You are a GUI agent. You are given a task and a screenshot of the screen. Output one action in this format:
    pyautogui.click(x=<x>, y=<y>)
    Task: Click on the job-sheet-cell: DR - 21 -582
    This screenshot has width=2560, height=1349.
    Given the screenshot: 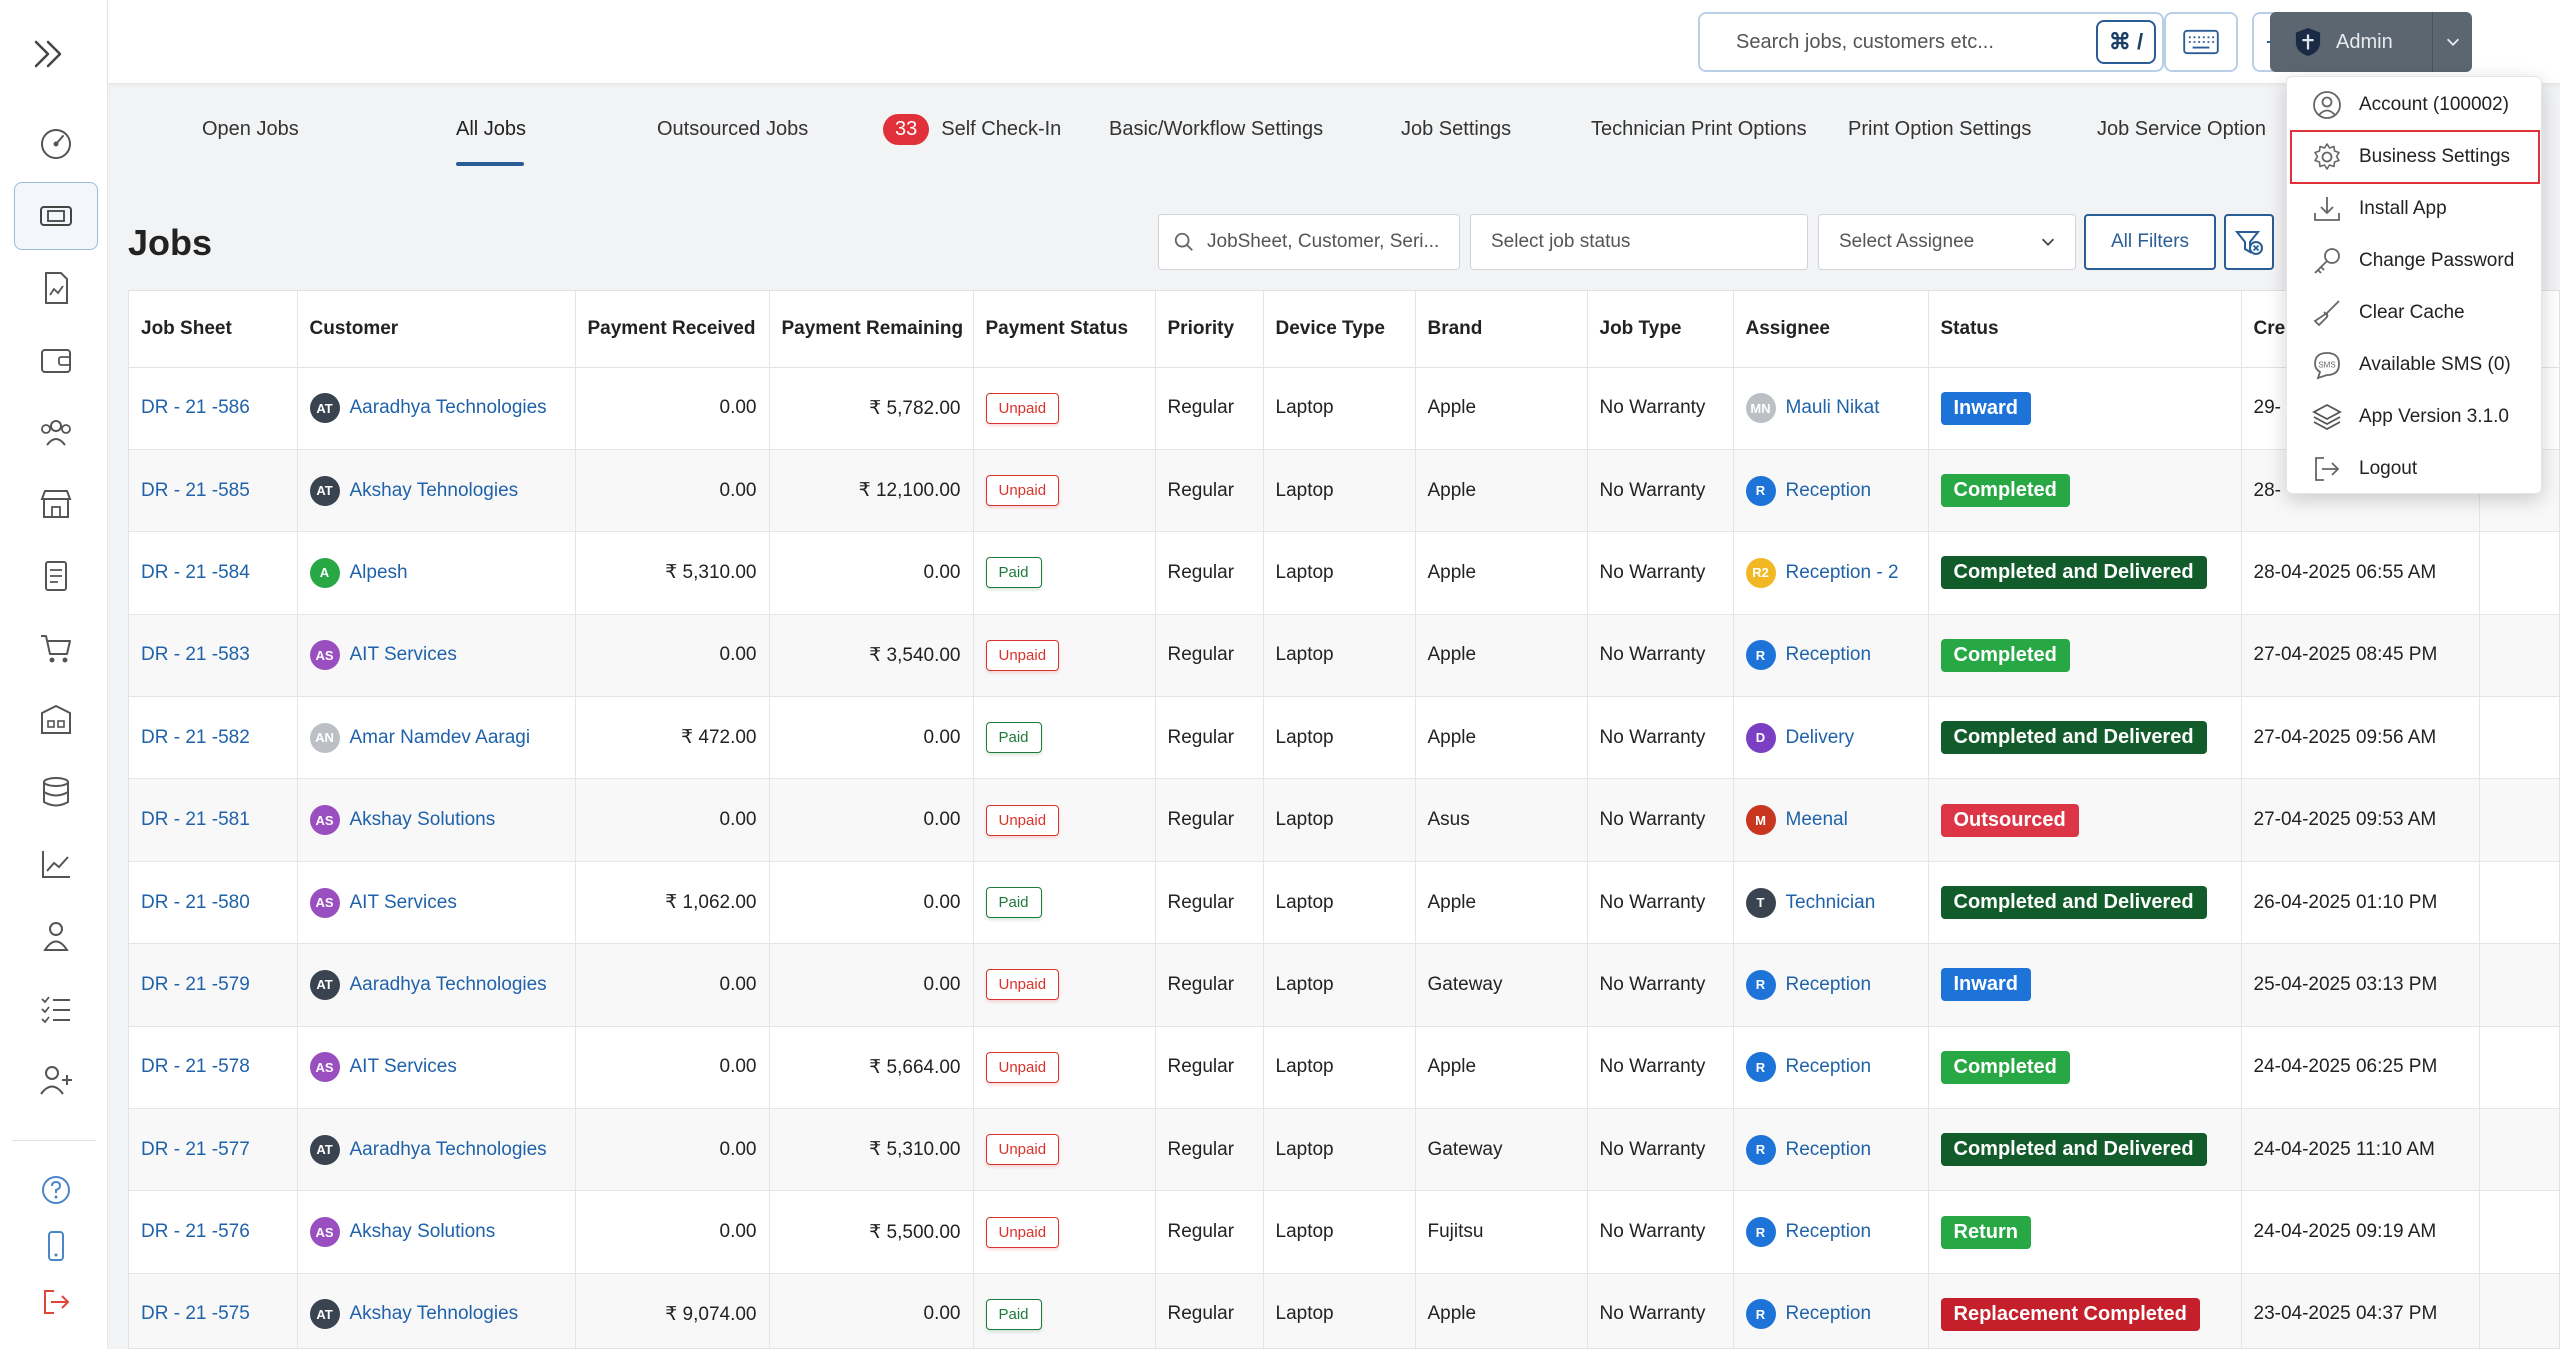 What is the action you would take?
    pyautogui.click(x=213, y=738)
    